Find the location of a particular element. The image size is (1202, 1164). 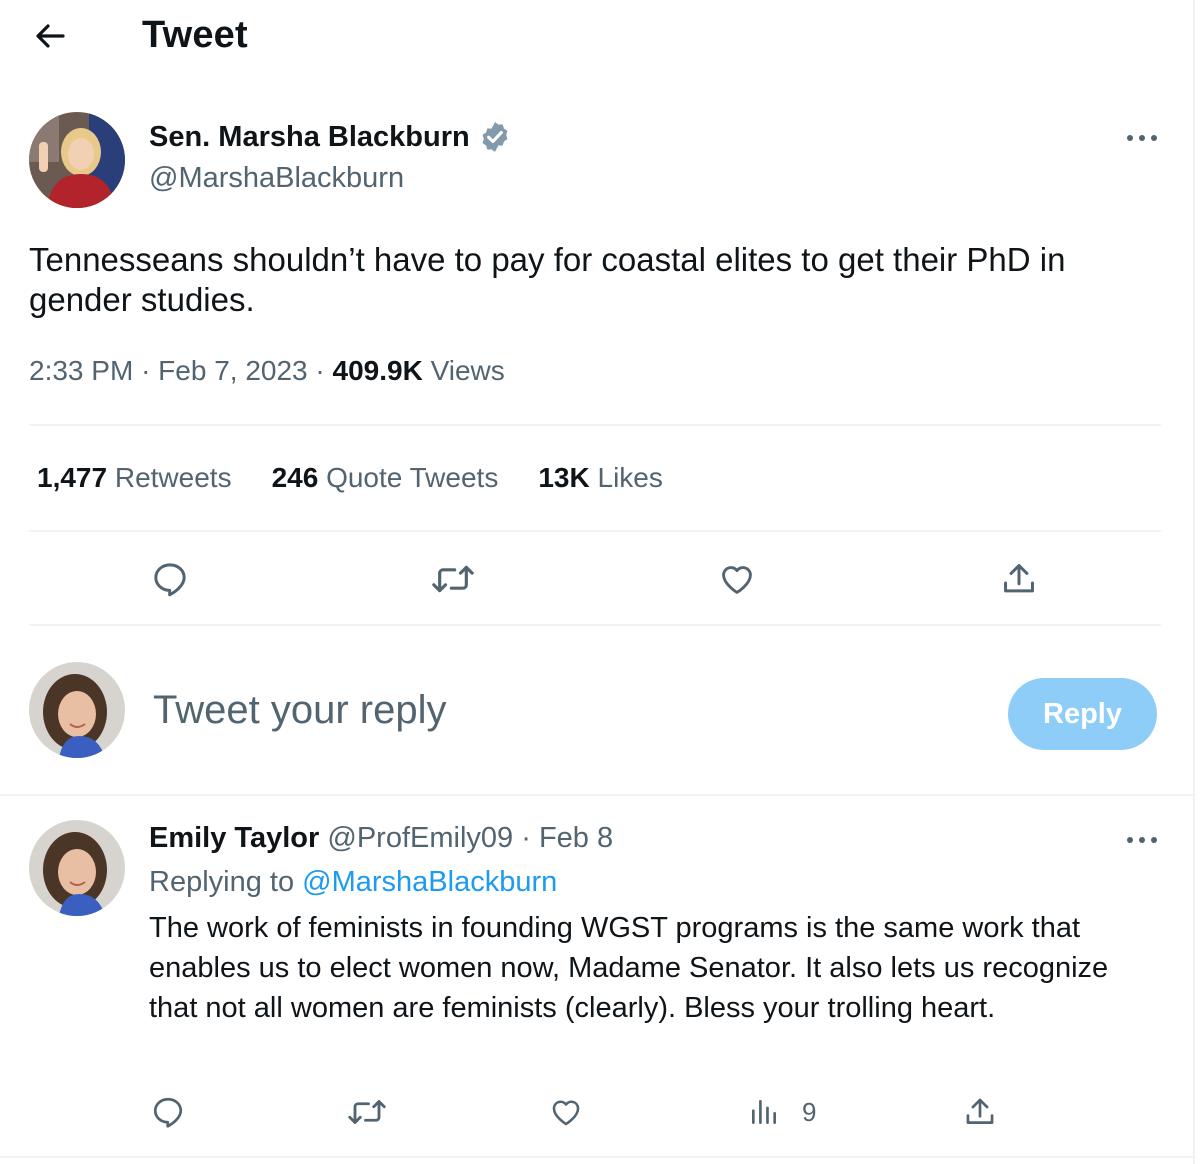

reply-date: Feb 8 is located at coordinates (576, 838).